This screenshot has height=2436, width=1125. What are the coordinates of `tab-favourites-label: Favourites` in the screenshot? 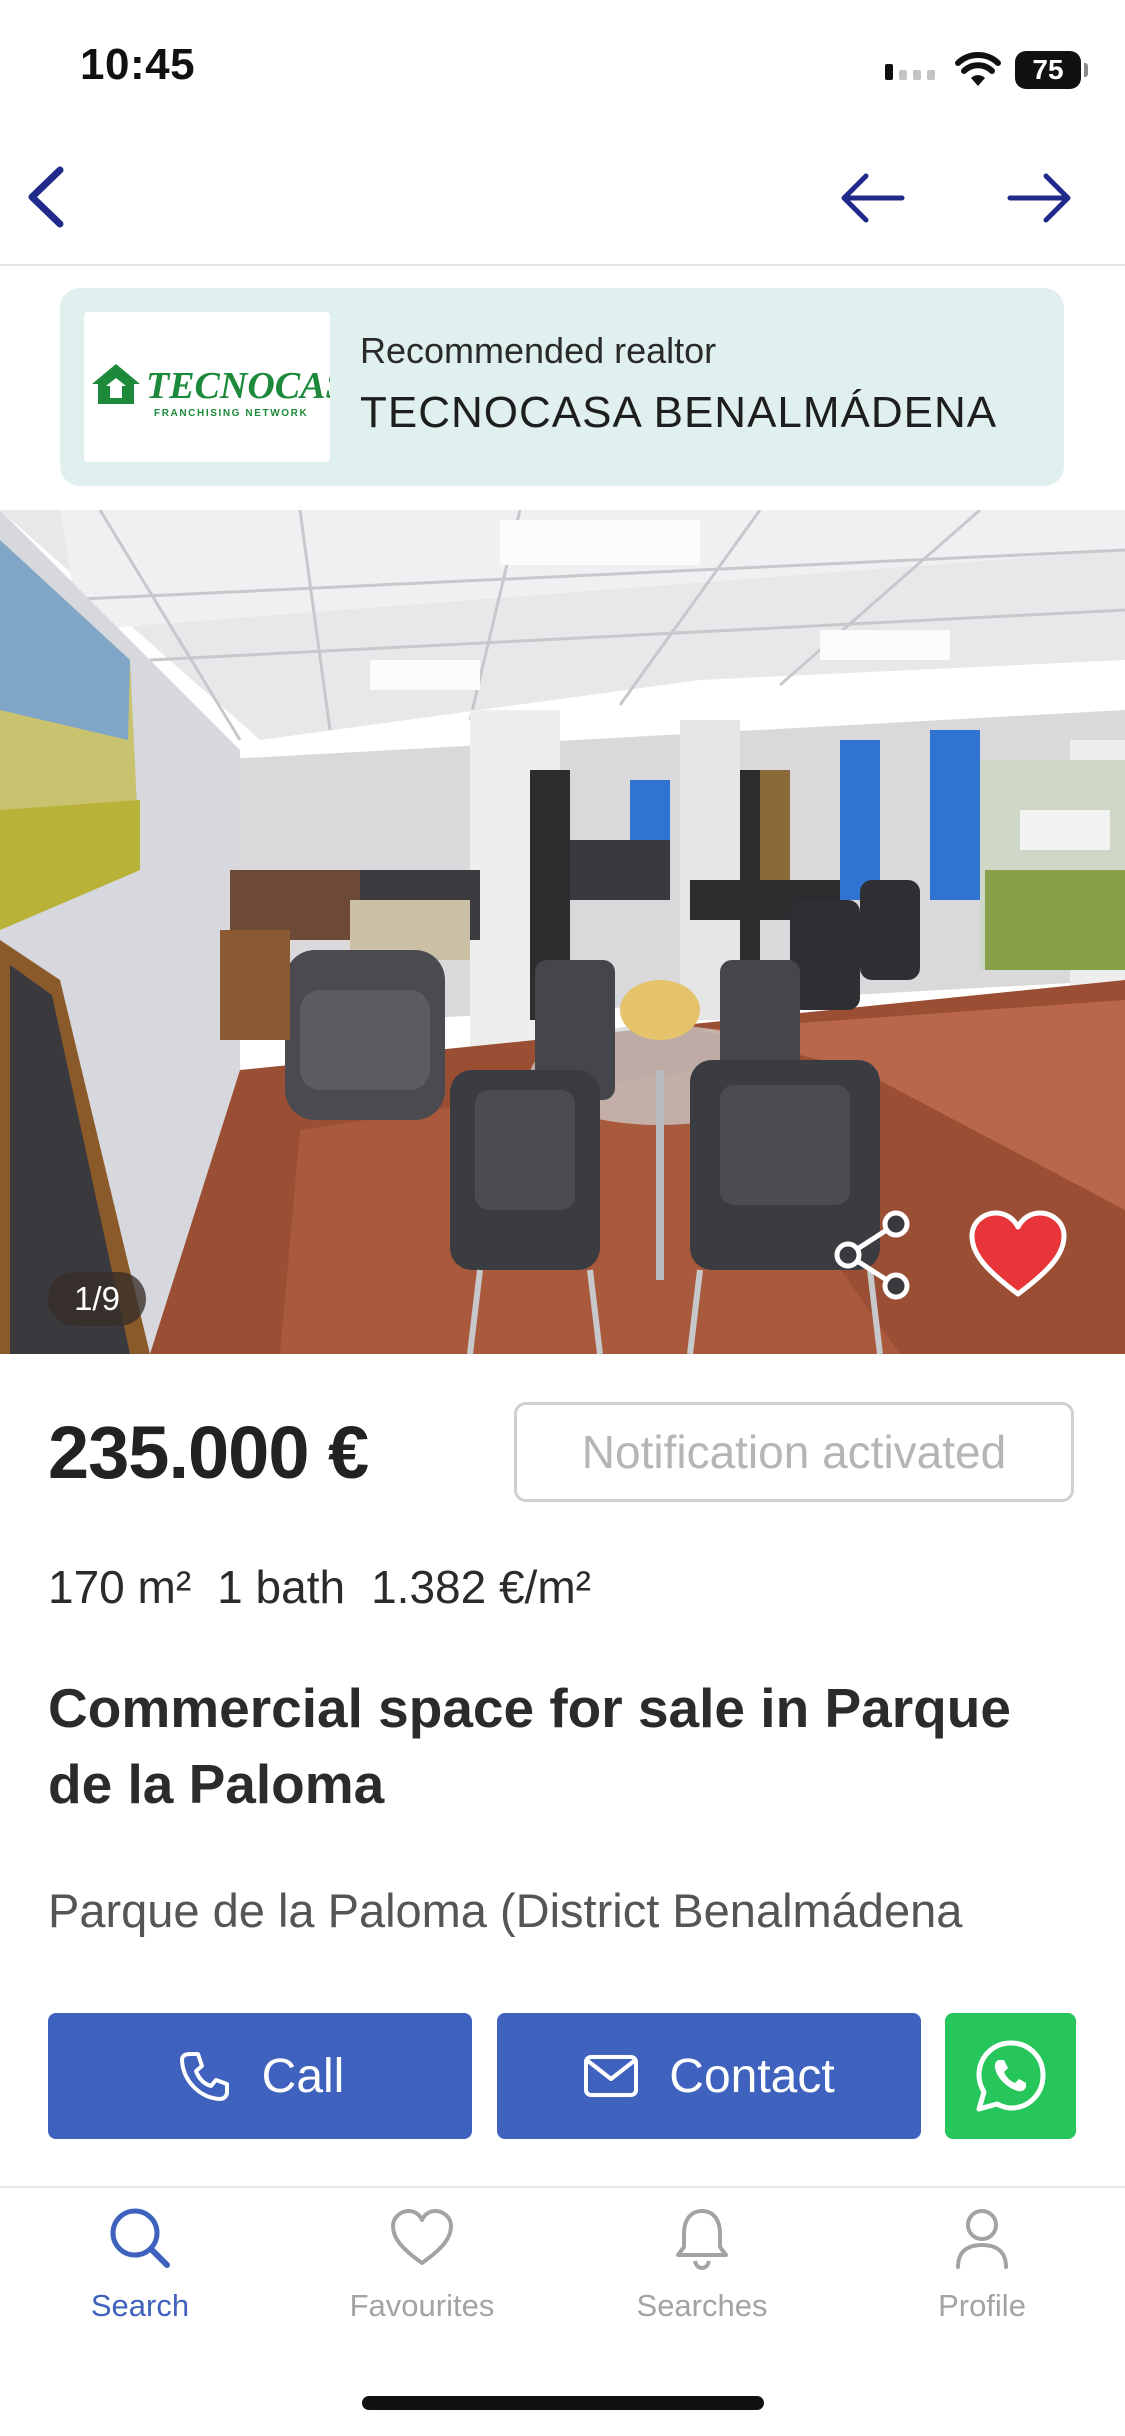 It's located at (422, 2305).